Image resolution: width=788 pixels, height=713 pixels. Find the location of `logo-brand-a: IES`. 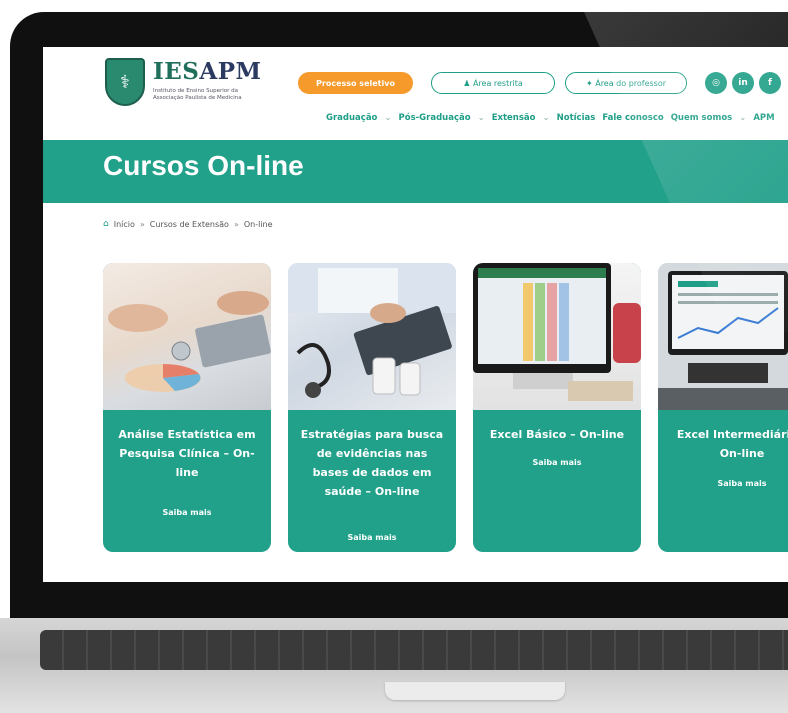

logo-brand-a: IES is located at coordinates (176, 71).